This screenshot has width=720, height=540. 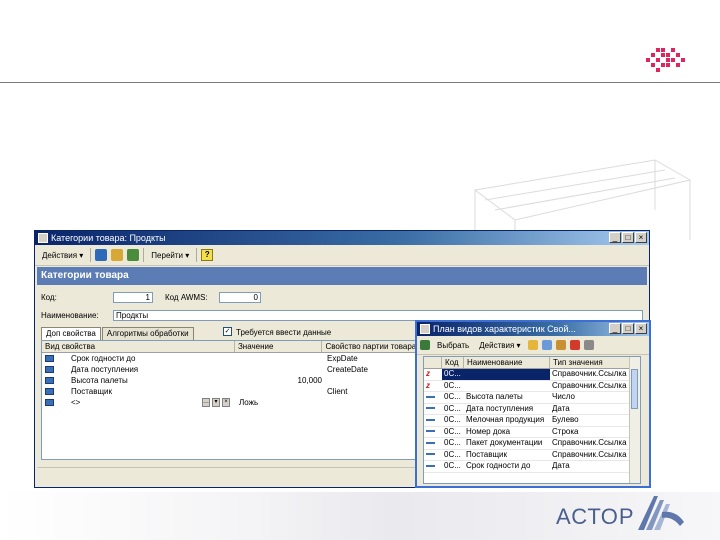 I want to click on list-item: 0С... Дата поступления Дата, so click(x=532, y=409).